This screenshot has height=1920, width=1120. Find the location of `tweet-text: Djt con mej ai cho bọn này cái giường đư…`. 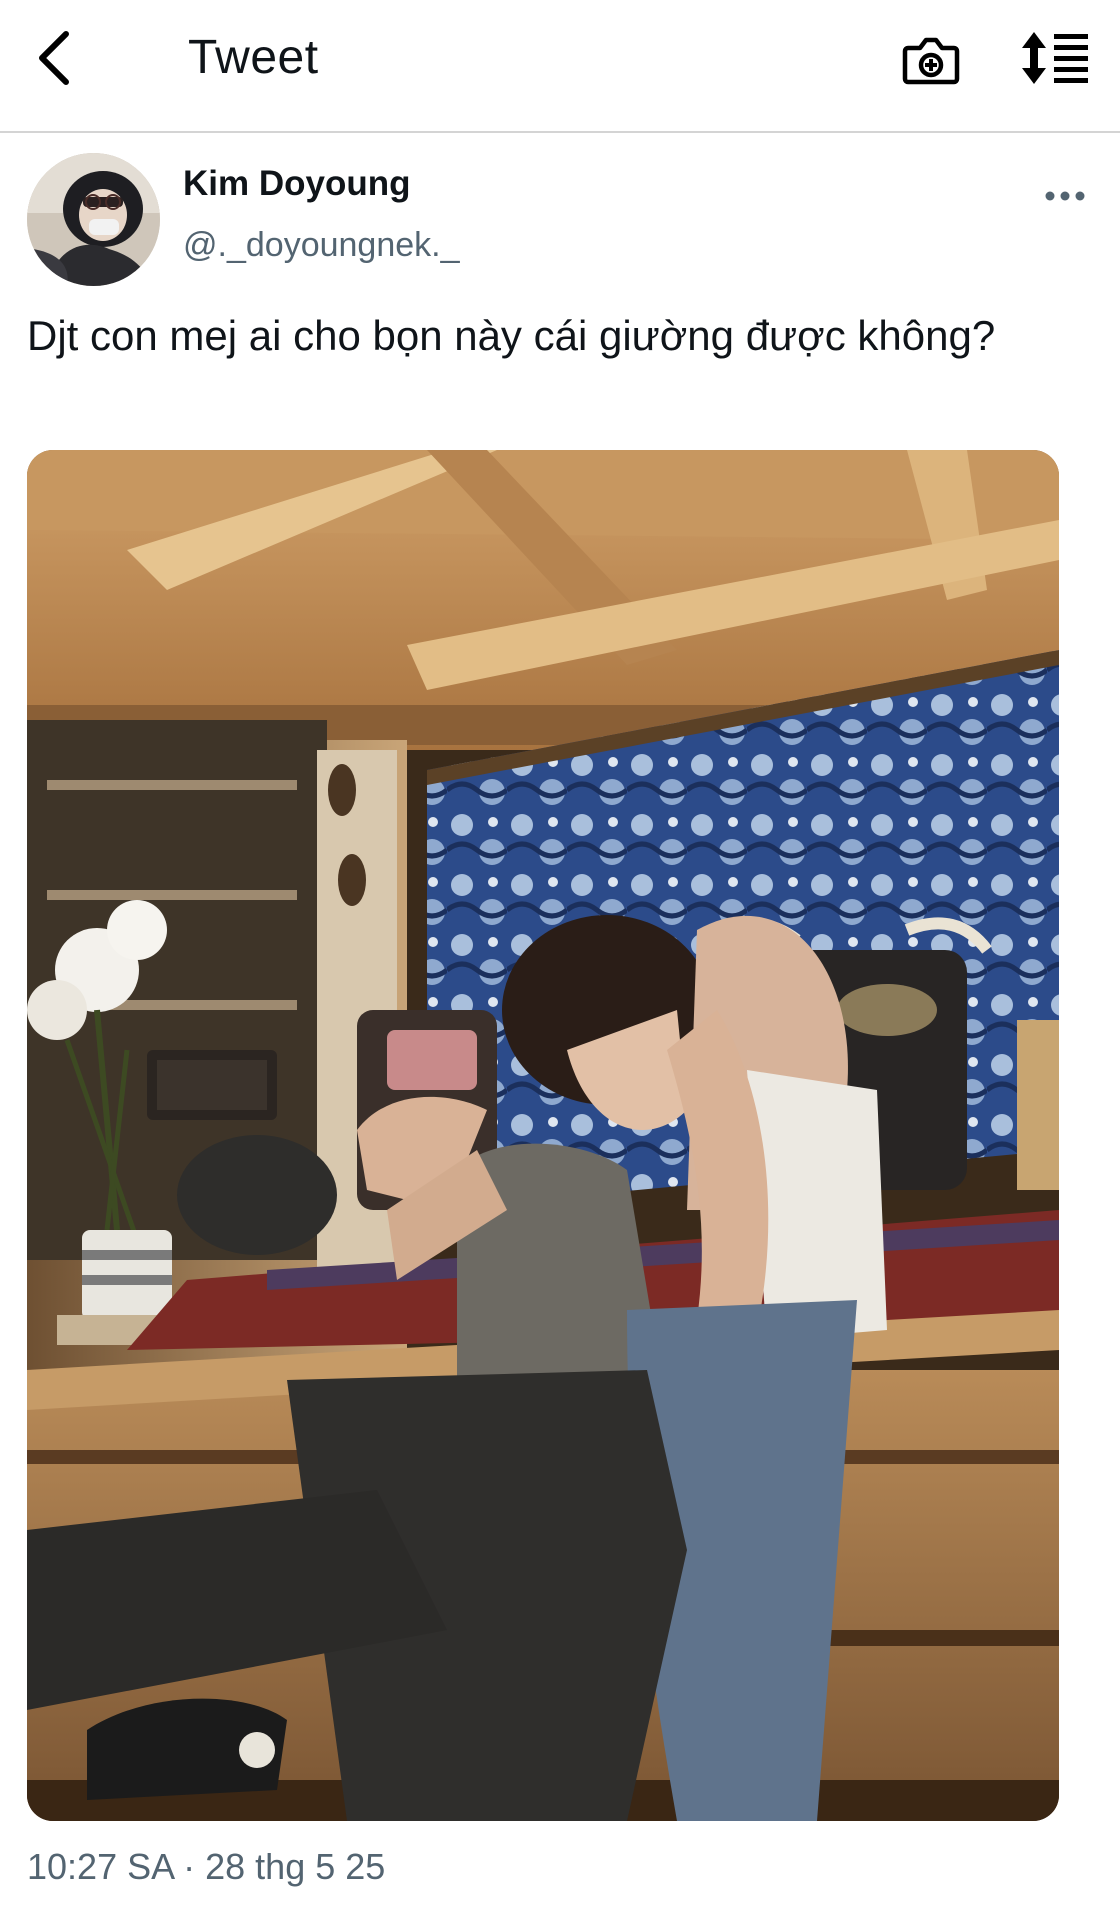

tweet-text: Djt con mej ai cho bọn này cái giường đư… is located at coordinates (511, 335).